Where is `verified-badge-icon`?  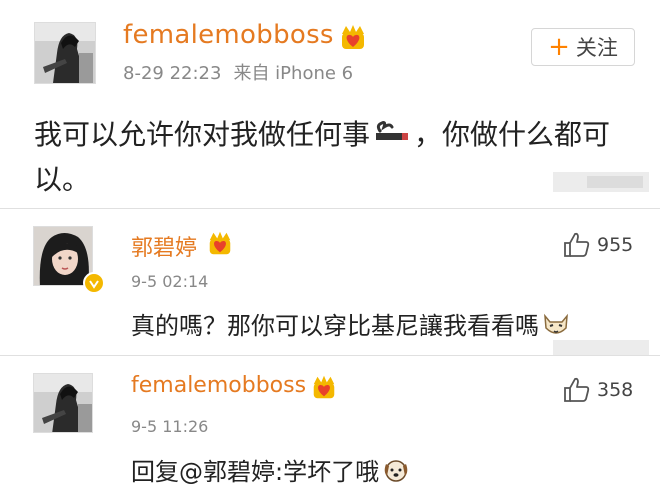
verified-badge-icon is located at coordinates (94, 283).